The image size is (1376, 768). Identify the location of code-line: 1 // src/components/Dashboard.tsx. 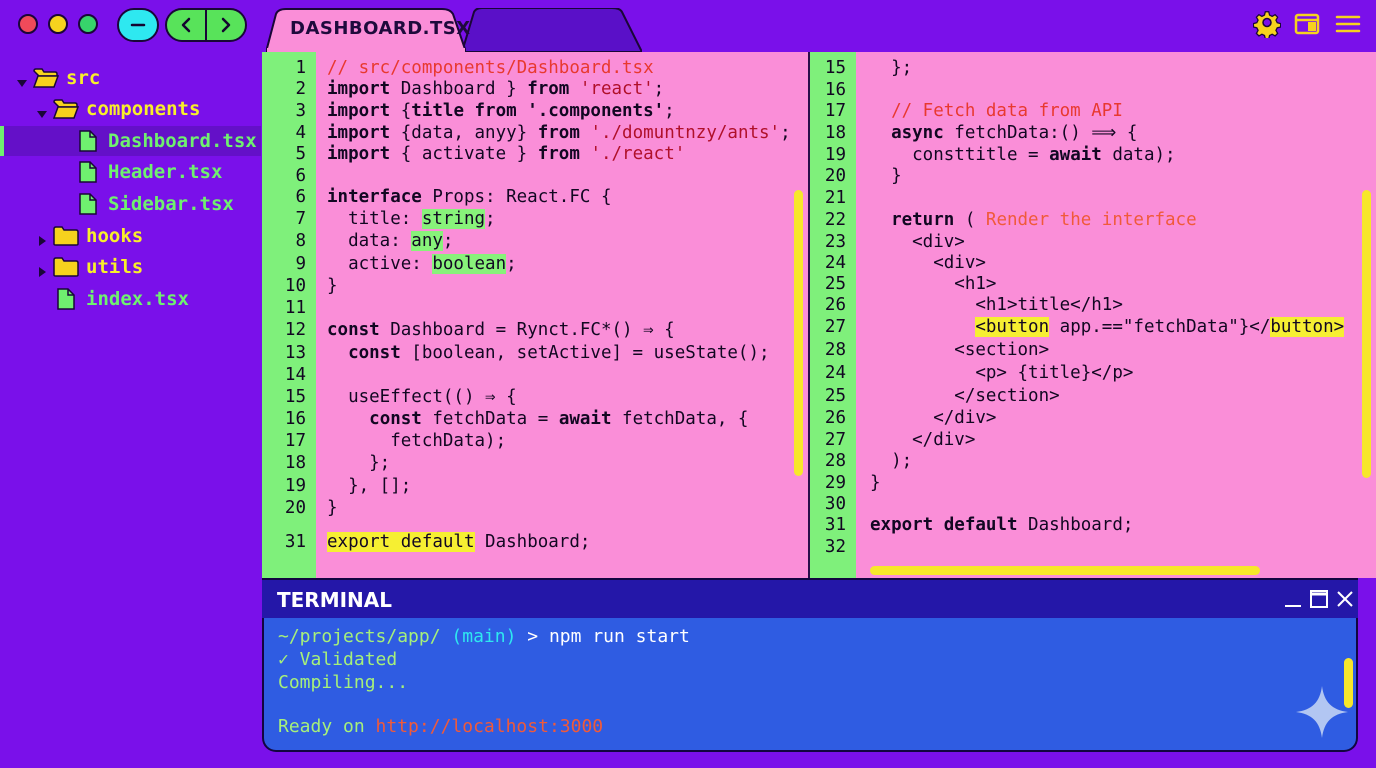
(535, 68).